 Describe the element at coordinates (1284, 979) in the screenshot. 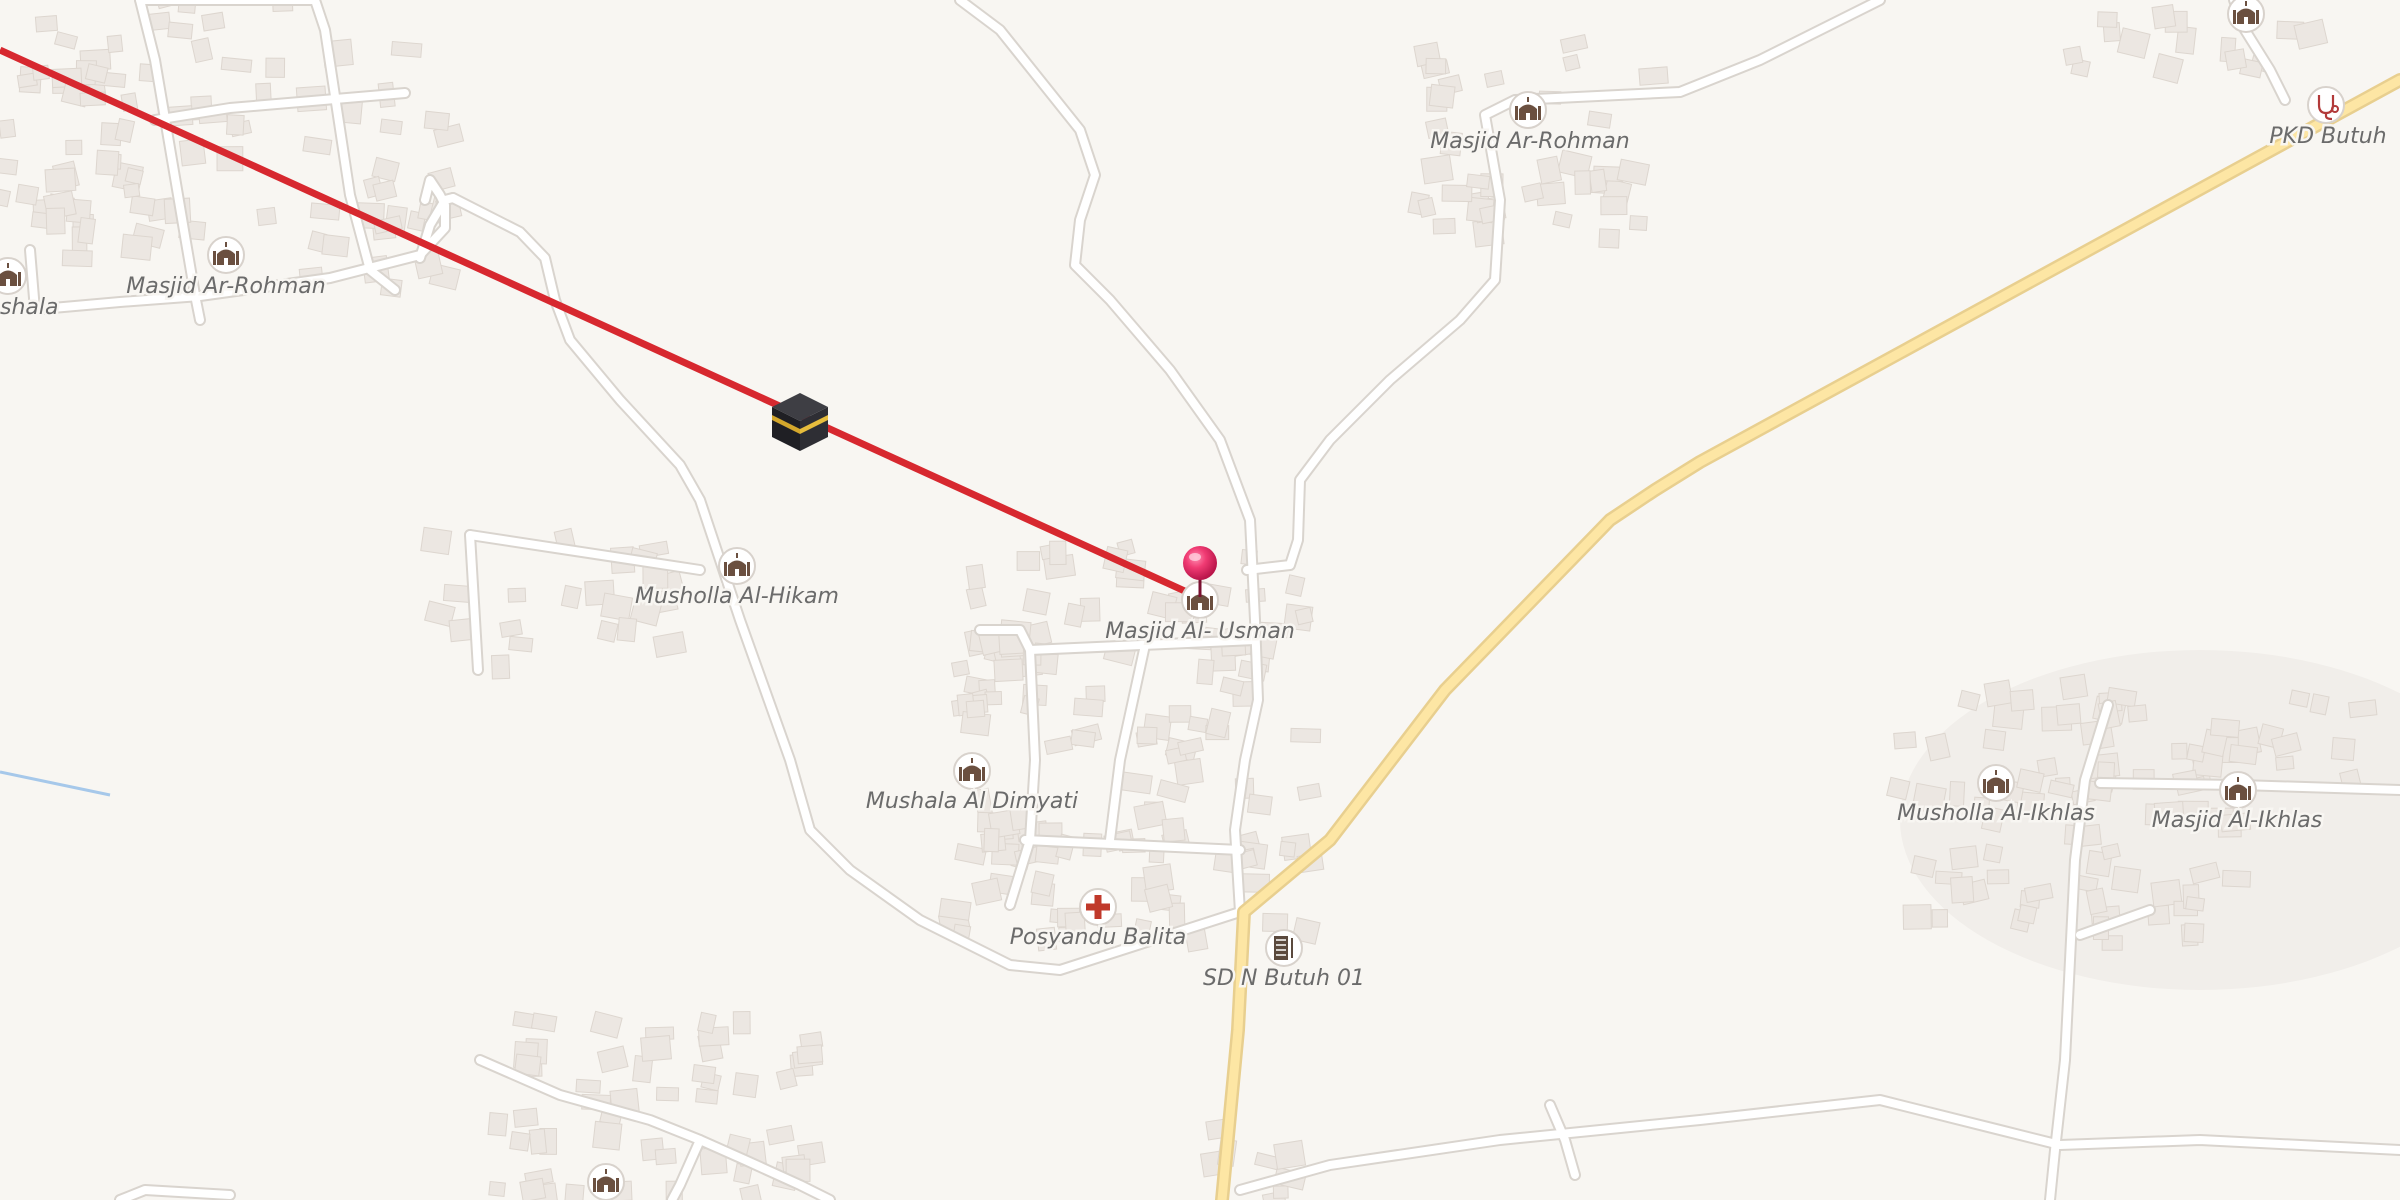

I see `poi-label-sd-n-butuh-01: SD N Butuh 01` at that location.